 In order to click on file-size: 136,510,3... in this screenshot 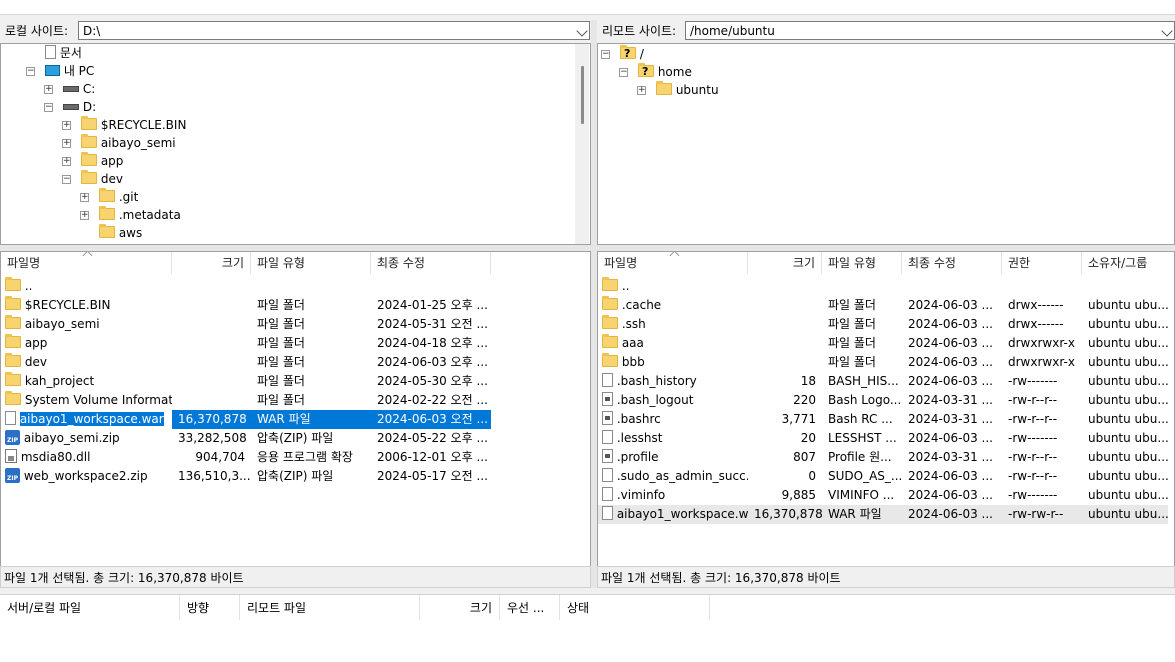, I will do `click(214, 476)`.